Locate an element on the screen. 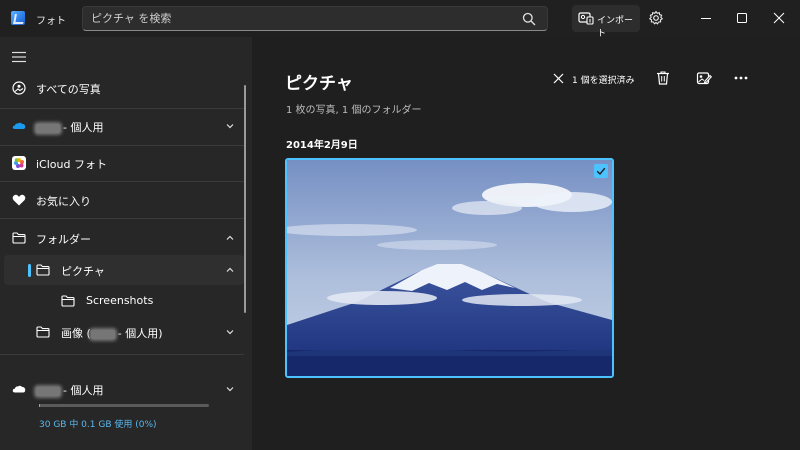 Image resolution: width=800 pixels, height=450 pixels. heart-icon is located at coordinates (19, 200).